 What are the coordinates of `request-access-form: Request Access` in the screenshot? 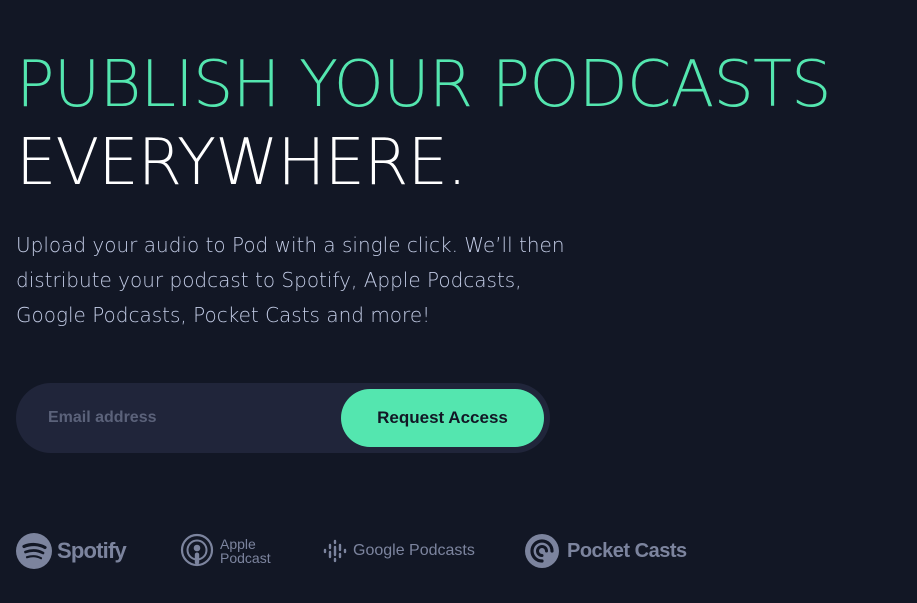 It's located at (283, 418).